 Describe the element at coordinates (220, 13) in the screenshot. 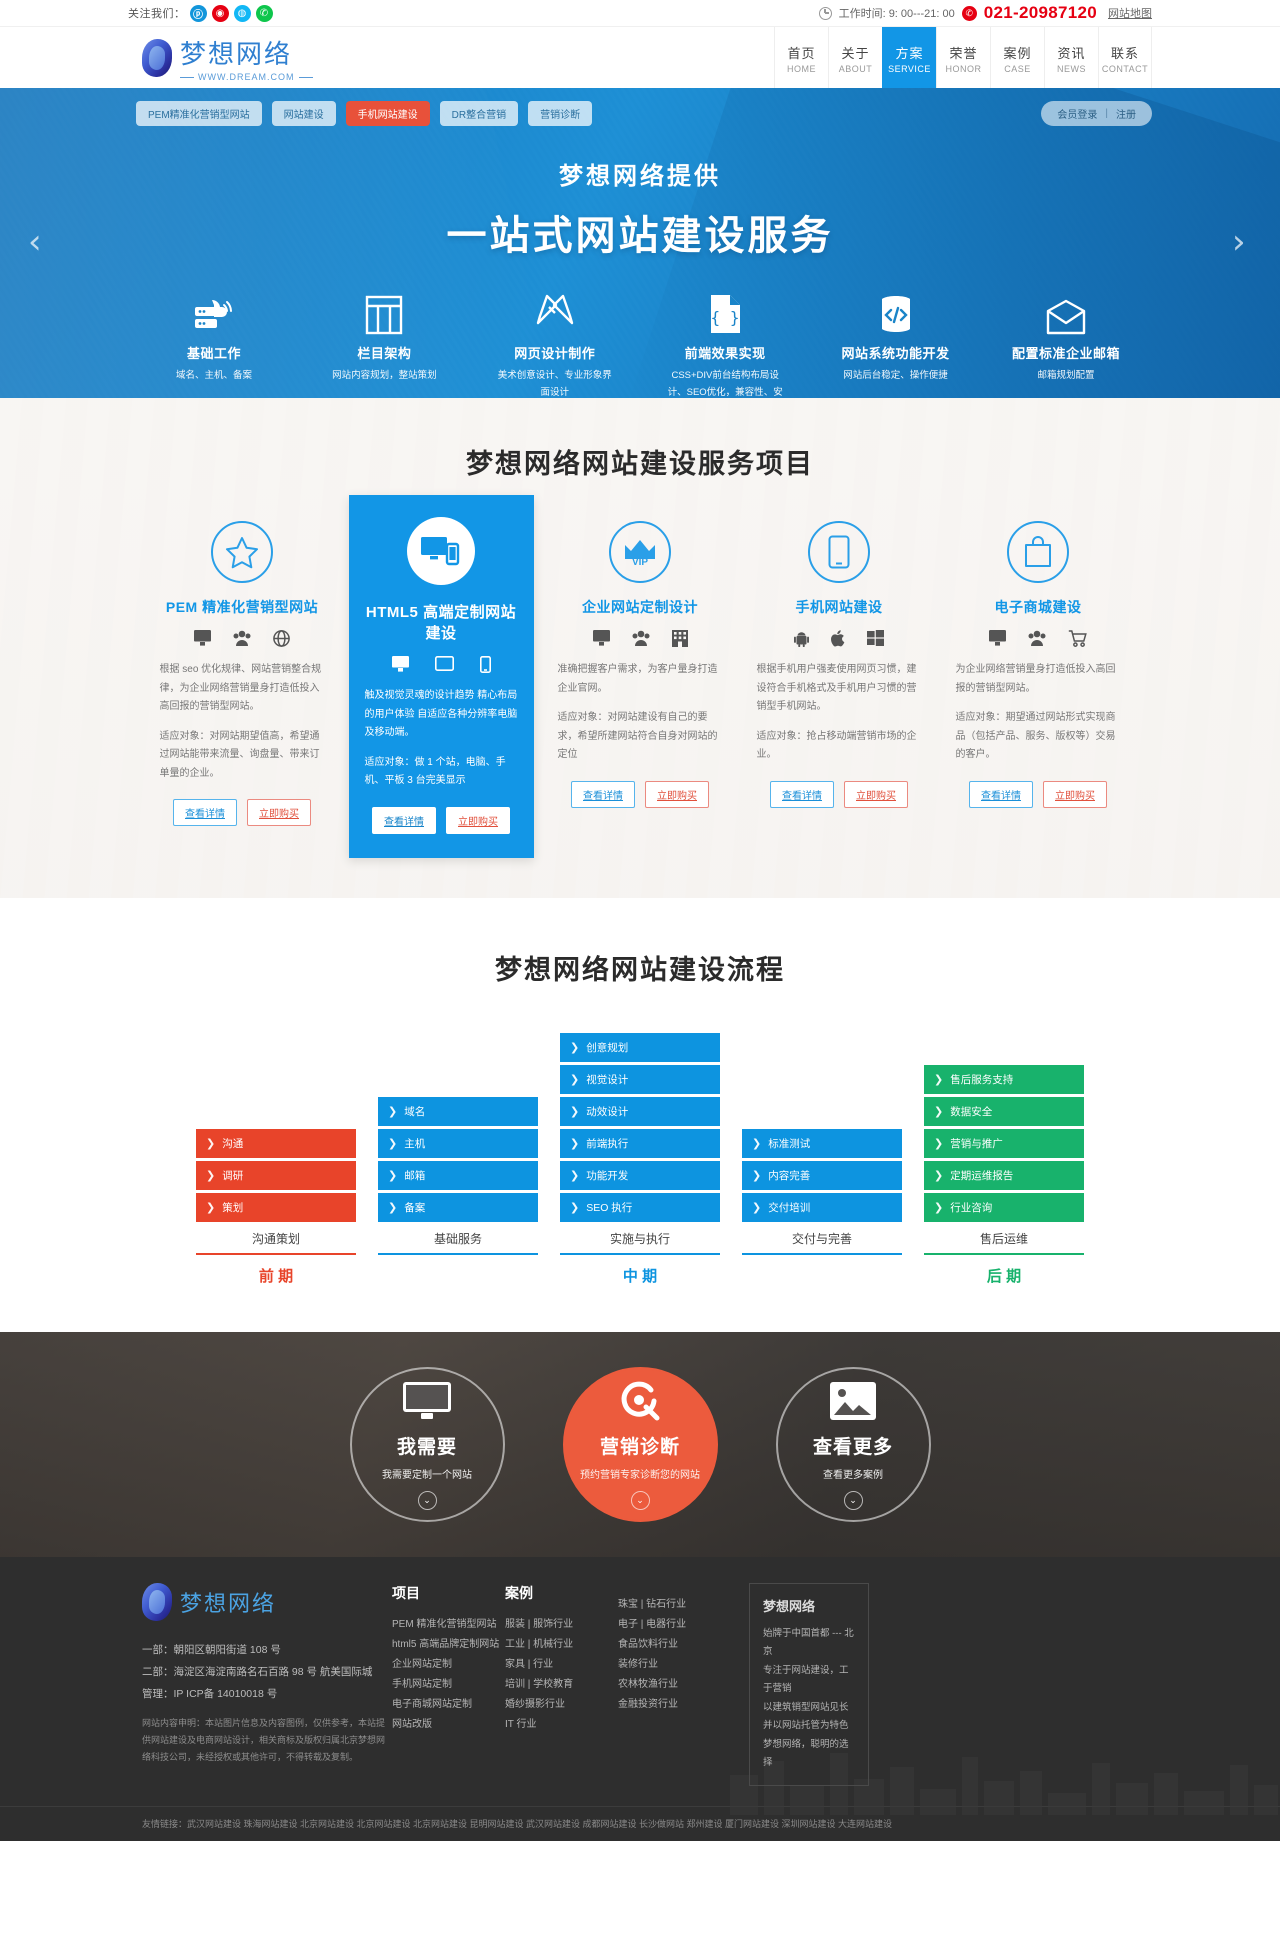

I see `weibo-icon: ◉` at that location.